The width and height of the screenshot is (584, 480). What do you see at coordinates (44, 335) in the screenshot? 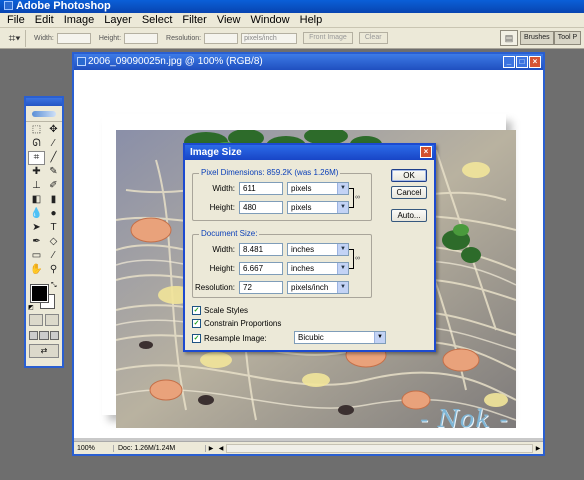
I see `full-screen-menu-mode-icon` at bounding box center [44, 335].